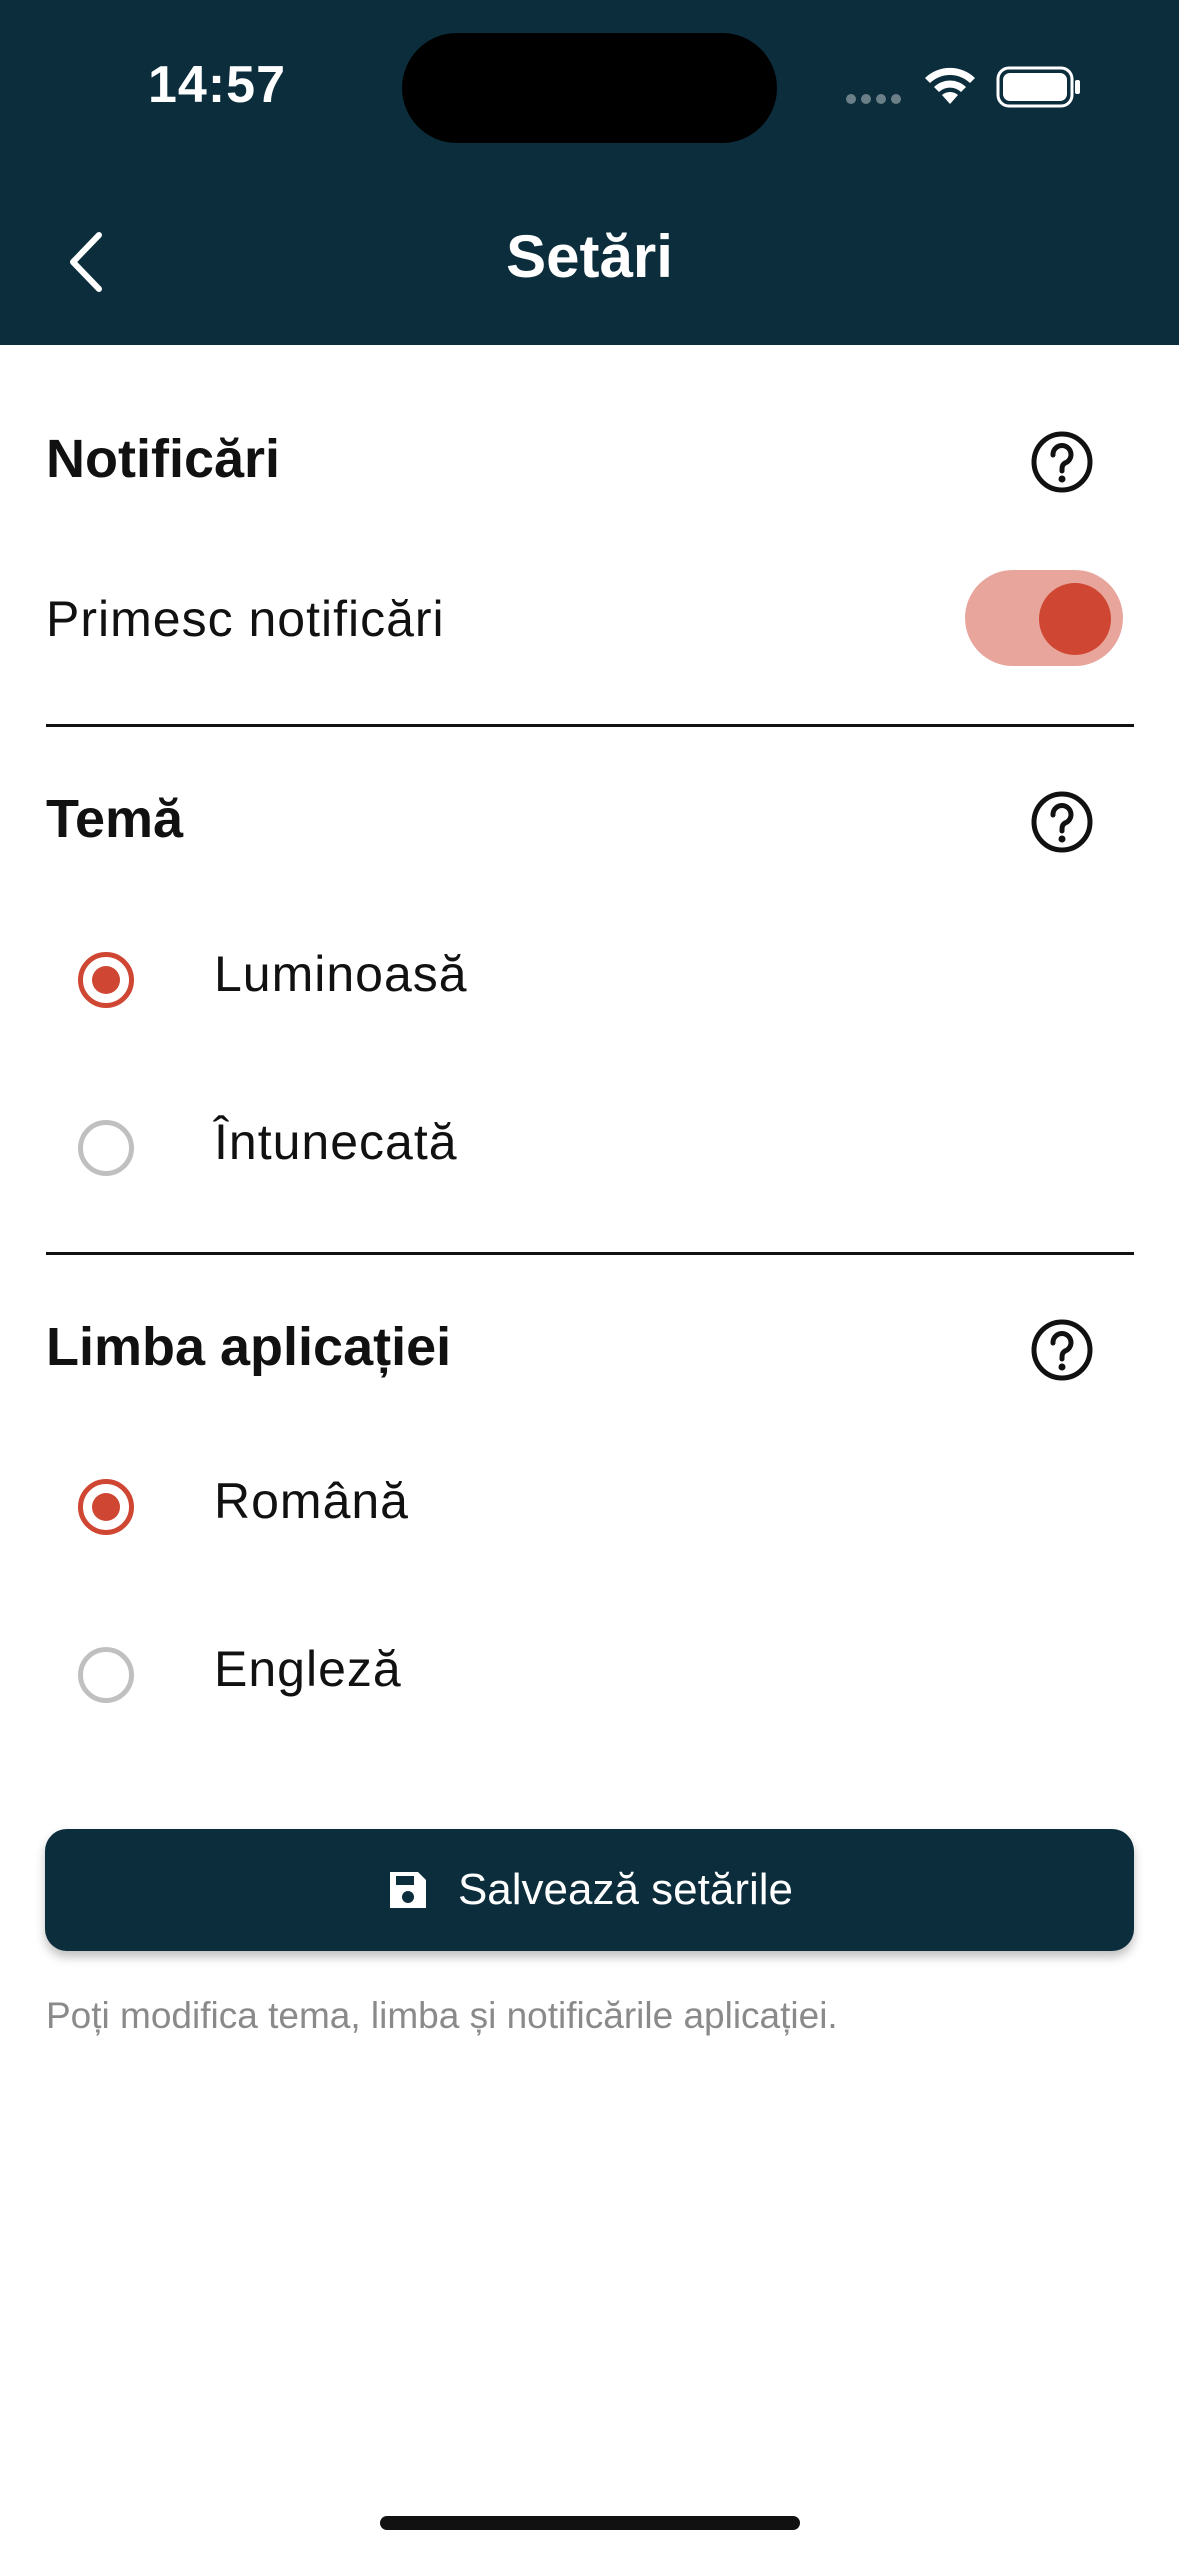  I want to click on save-settings-button: Salvează setările, so click(589, 1890).